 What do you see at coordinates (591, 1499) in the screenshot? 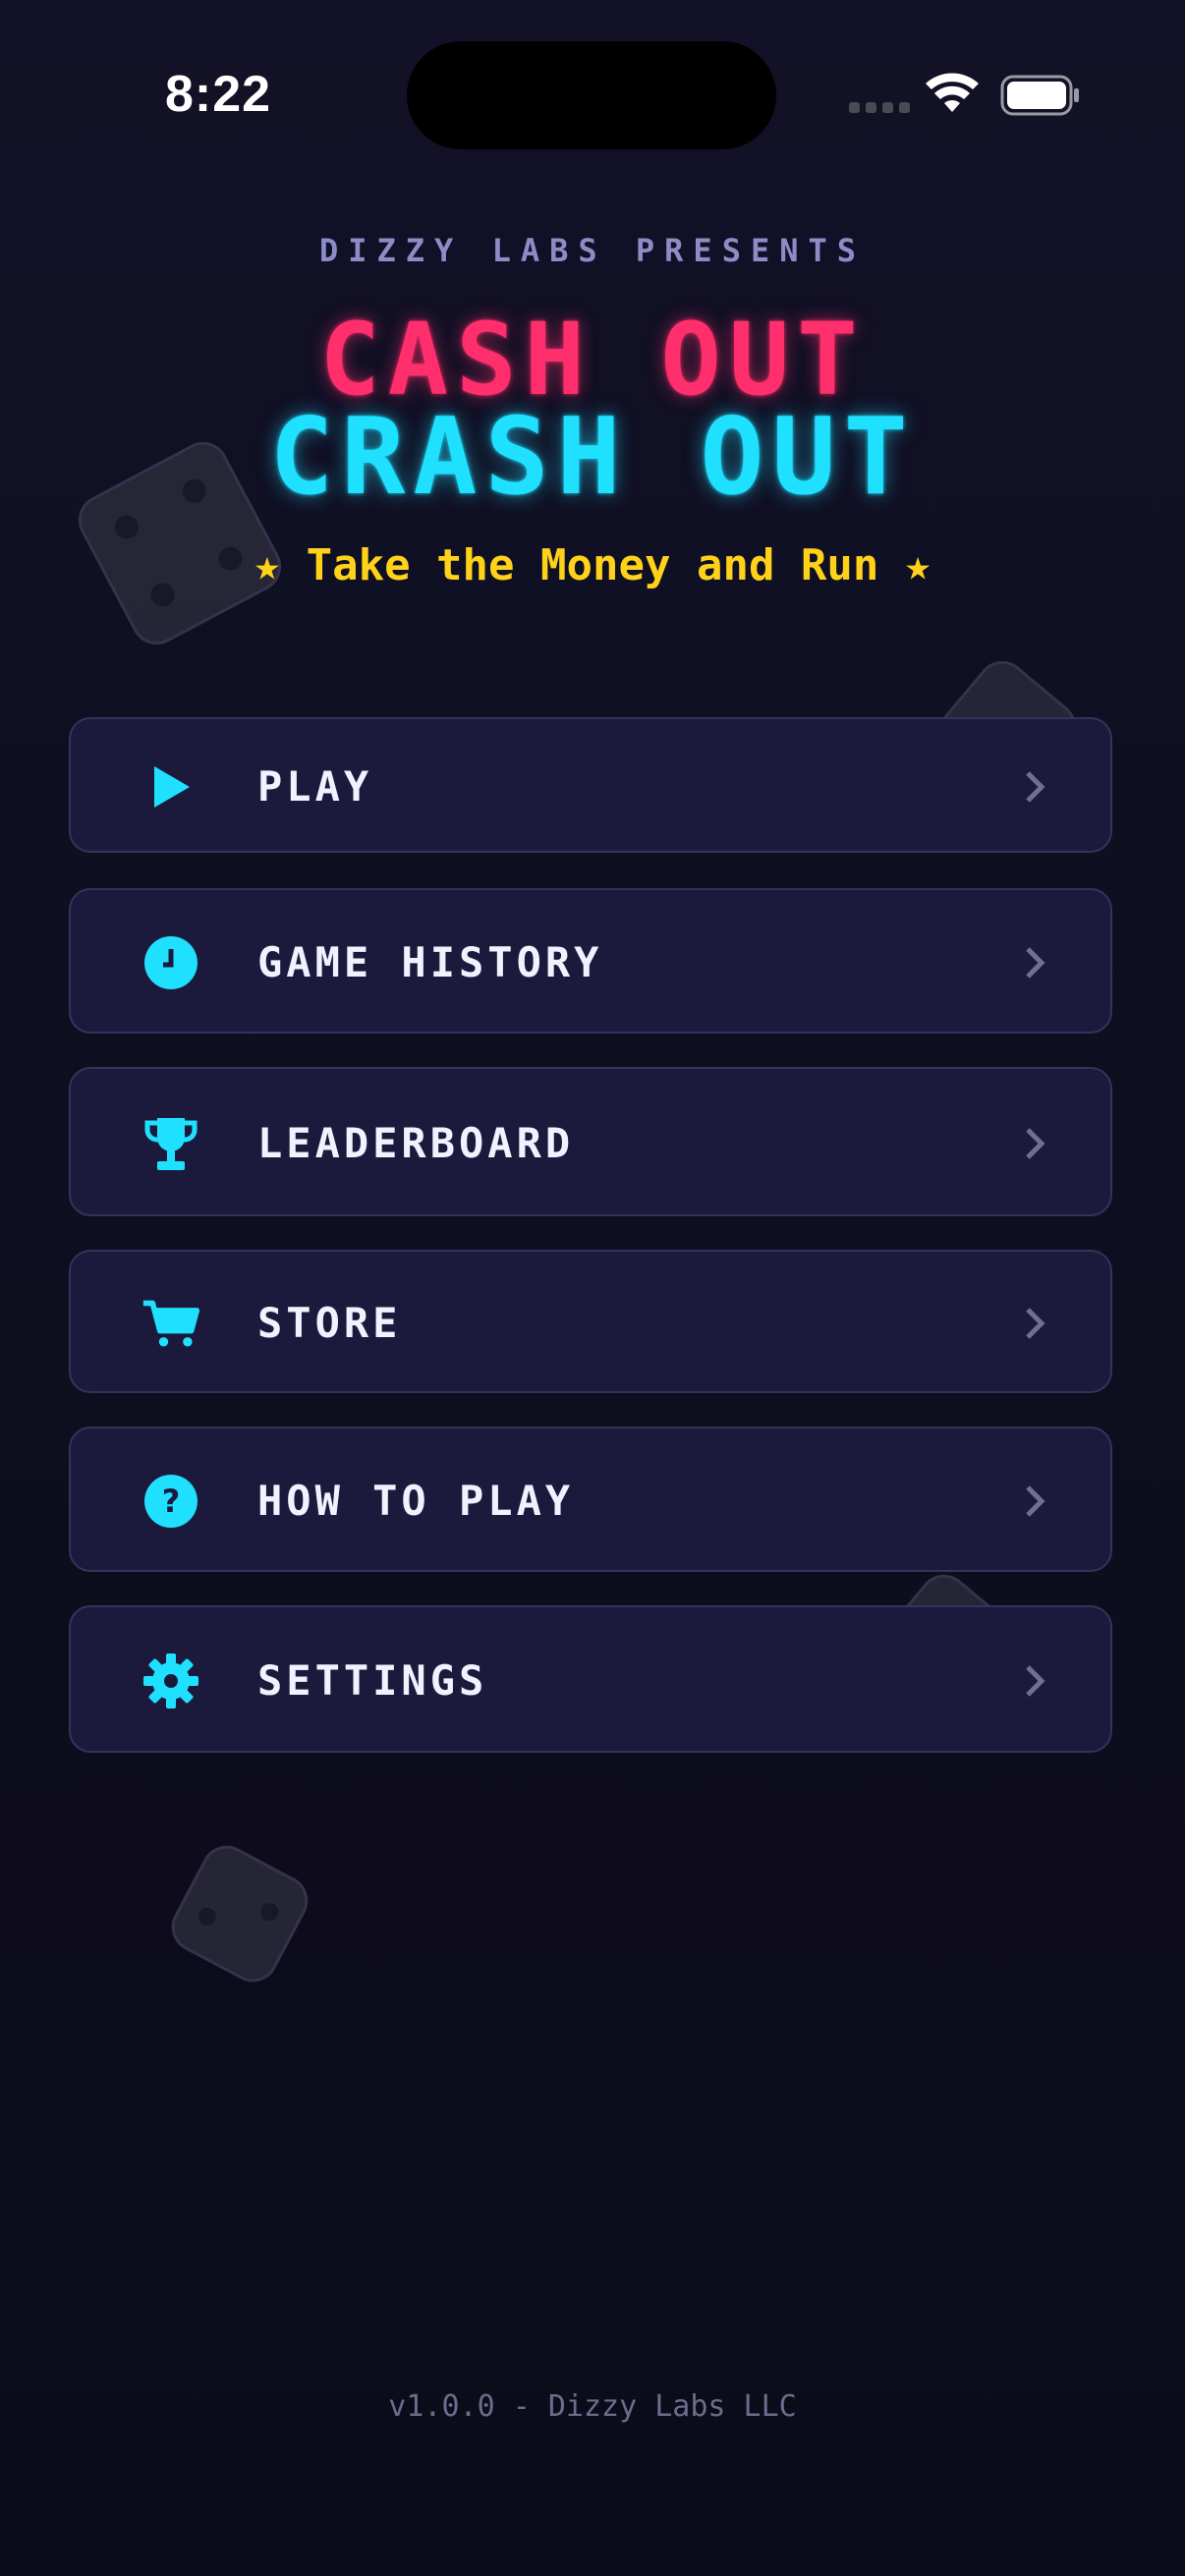
I see `menu-how-to-play-button: ? HOW TO PLAY` at bounding box center [591, 1499].